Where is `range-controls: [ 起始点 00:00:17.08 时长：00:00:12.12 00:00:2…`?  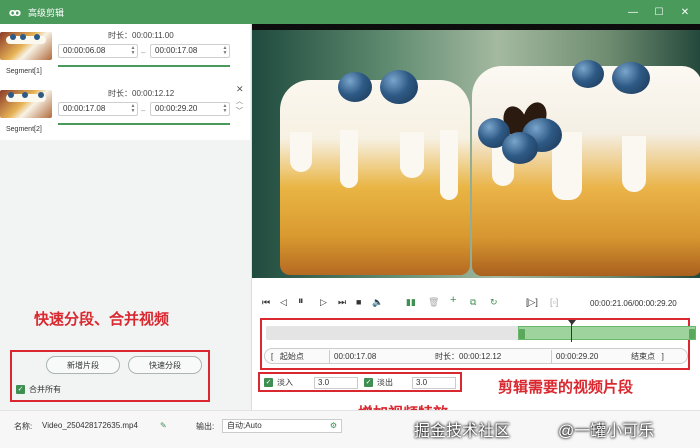 range-controls: [ 起始点 00:00:17.08 时长：00:00:12.12 00:00:2… is located at coordinates (476, 356).